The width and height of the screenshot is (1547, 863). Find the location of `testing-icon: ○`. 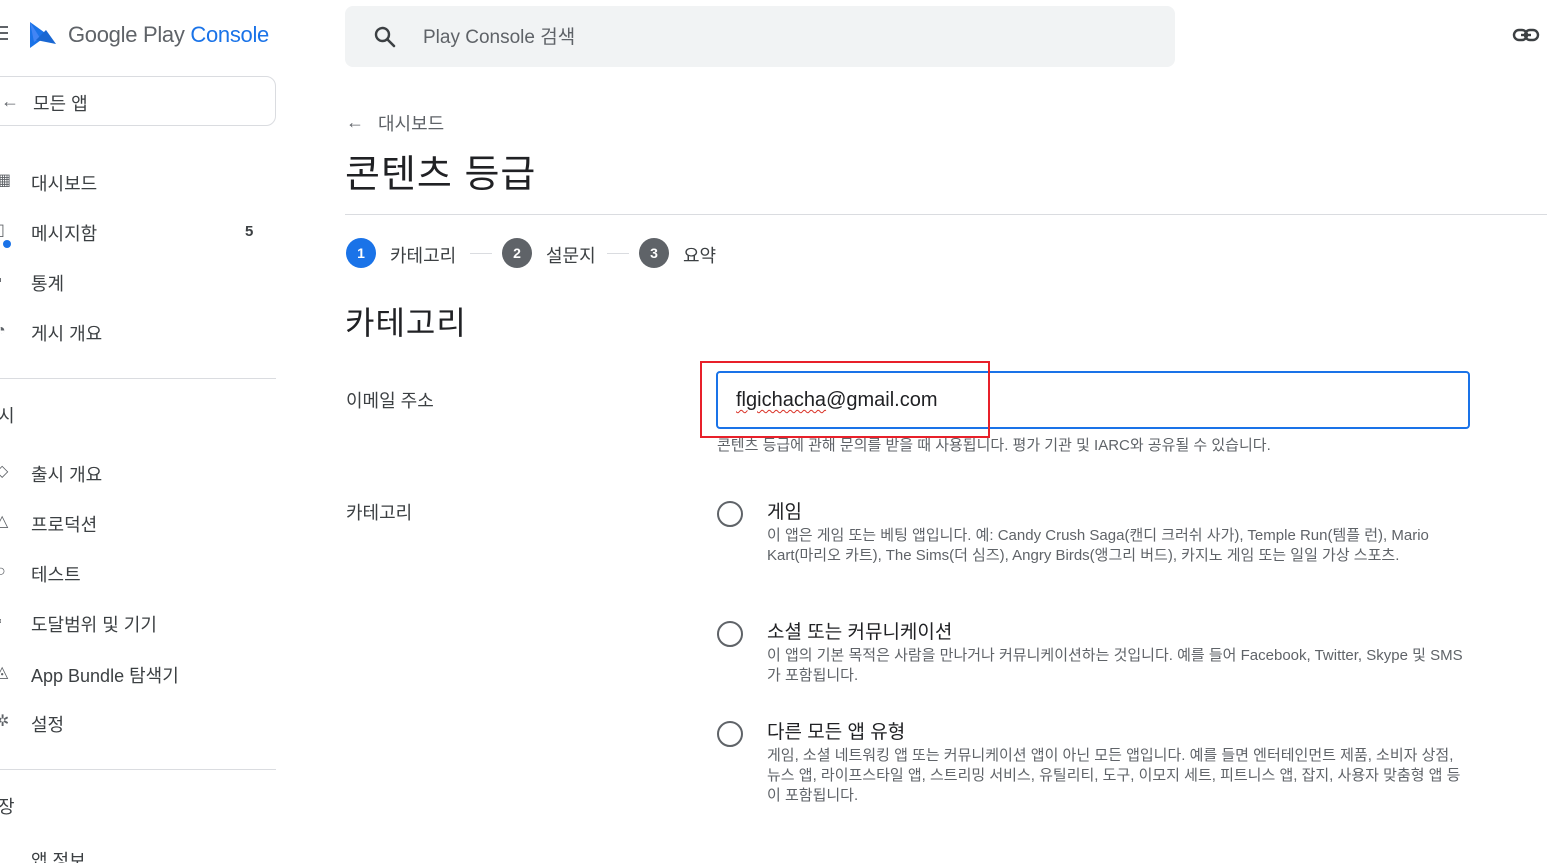

testing-icon: ○ is located at coordinates (3, 571).